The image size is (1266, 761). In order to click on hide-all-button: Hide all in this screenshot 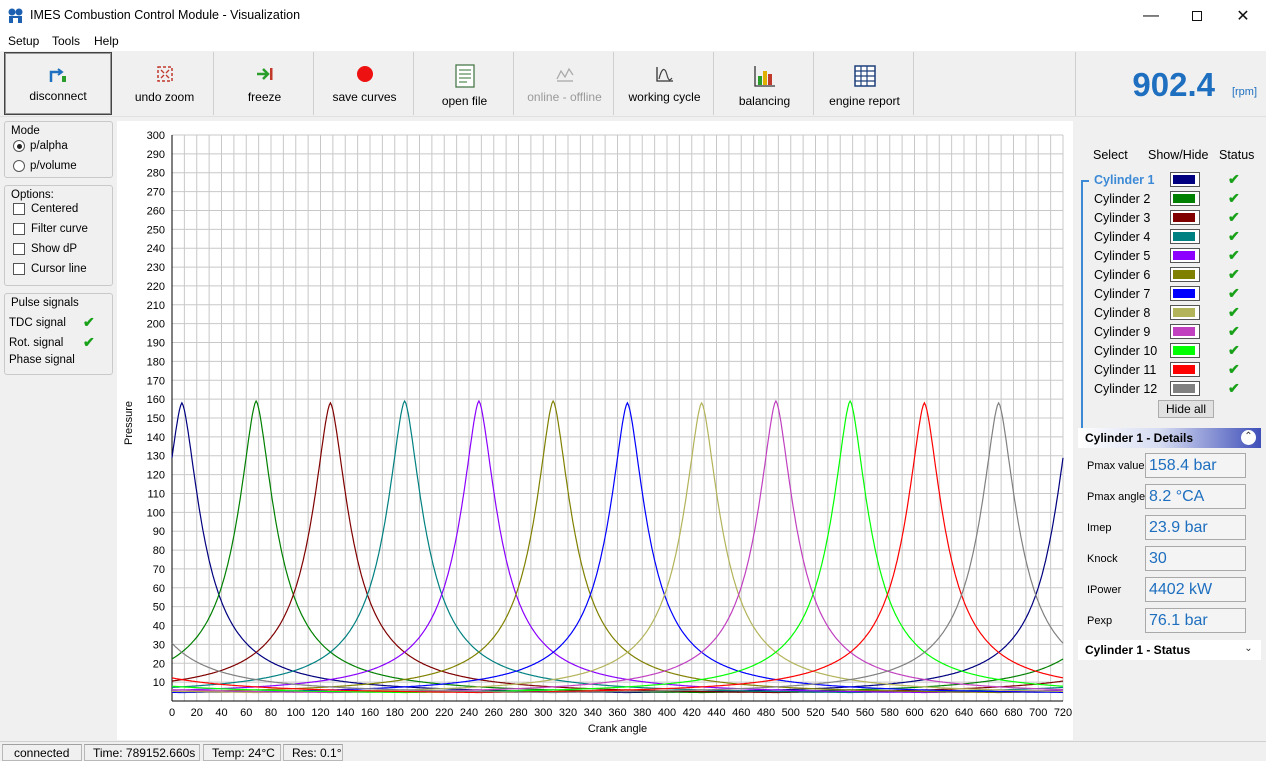, I will do `click(1186, 409)`.